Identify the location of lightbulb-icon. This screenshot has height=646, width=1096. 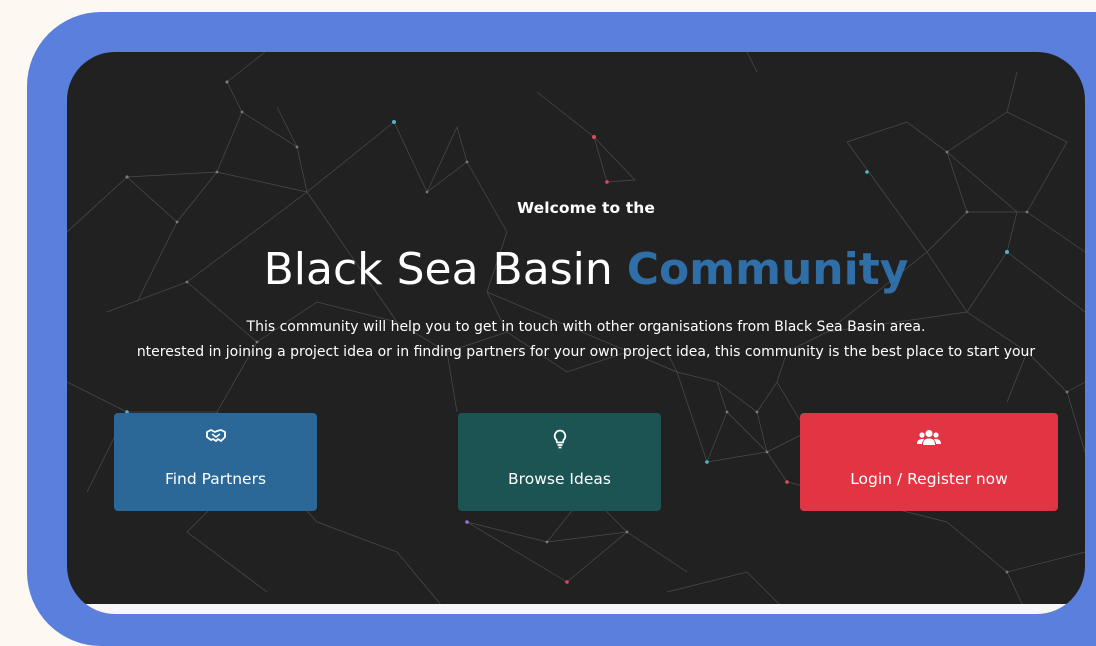
(559, 440).